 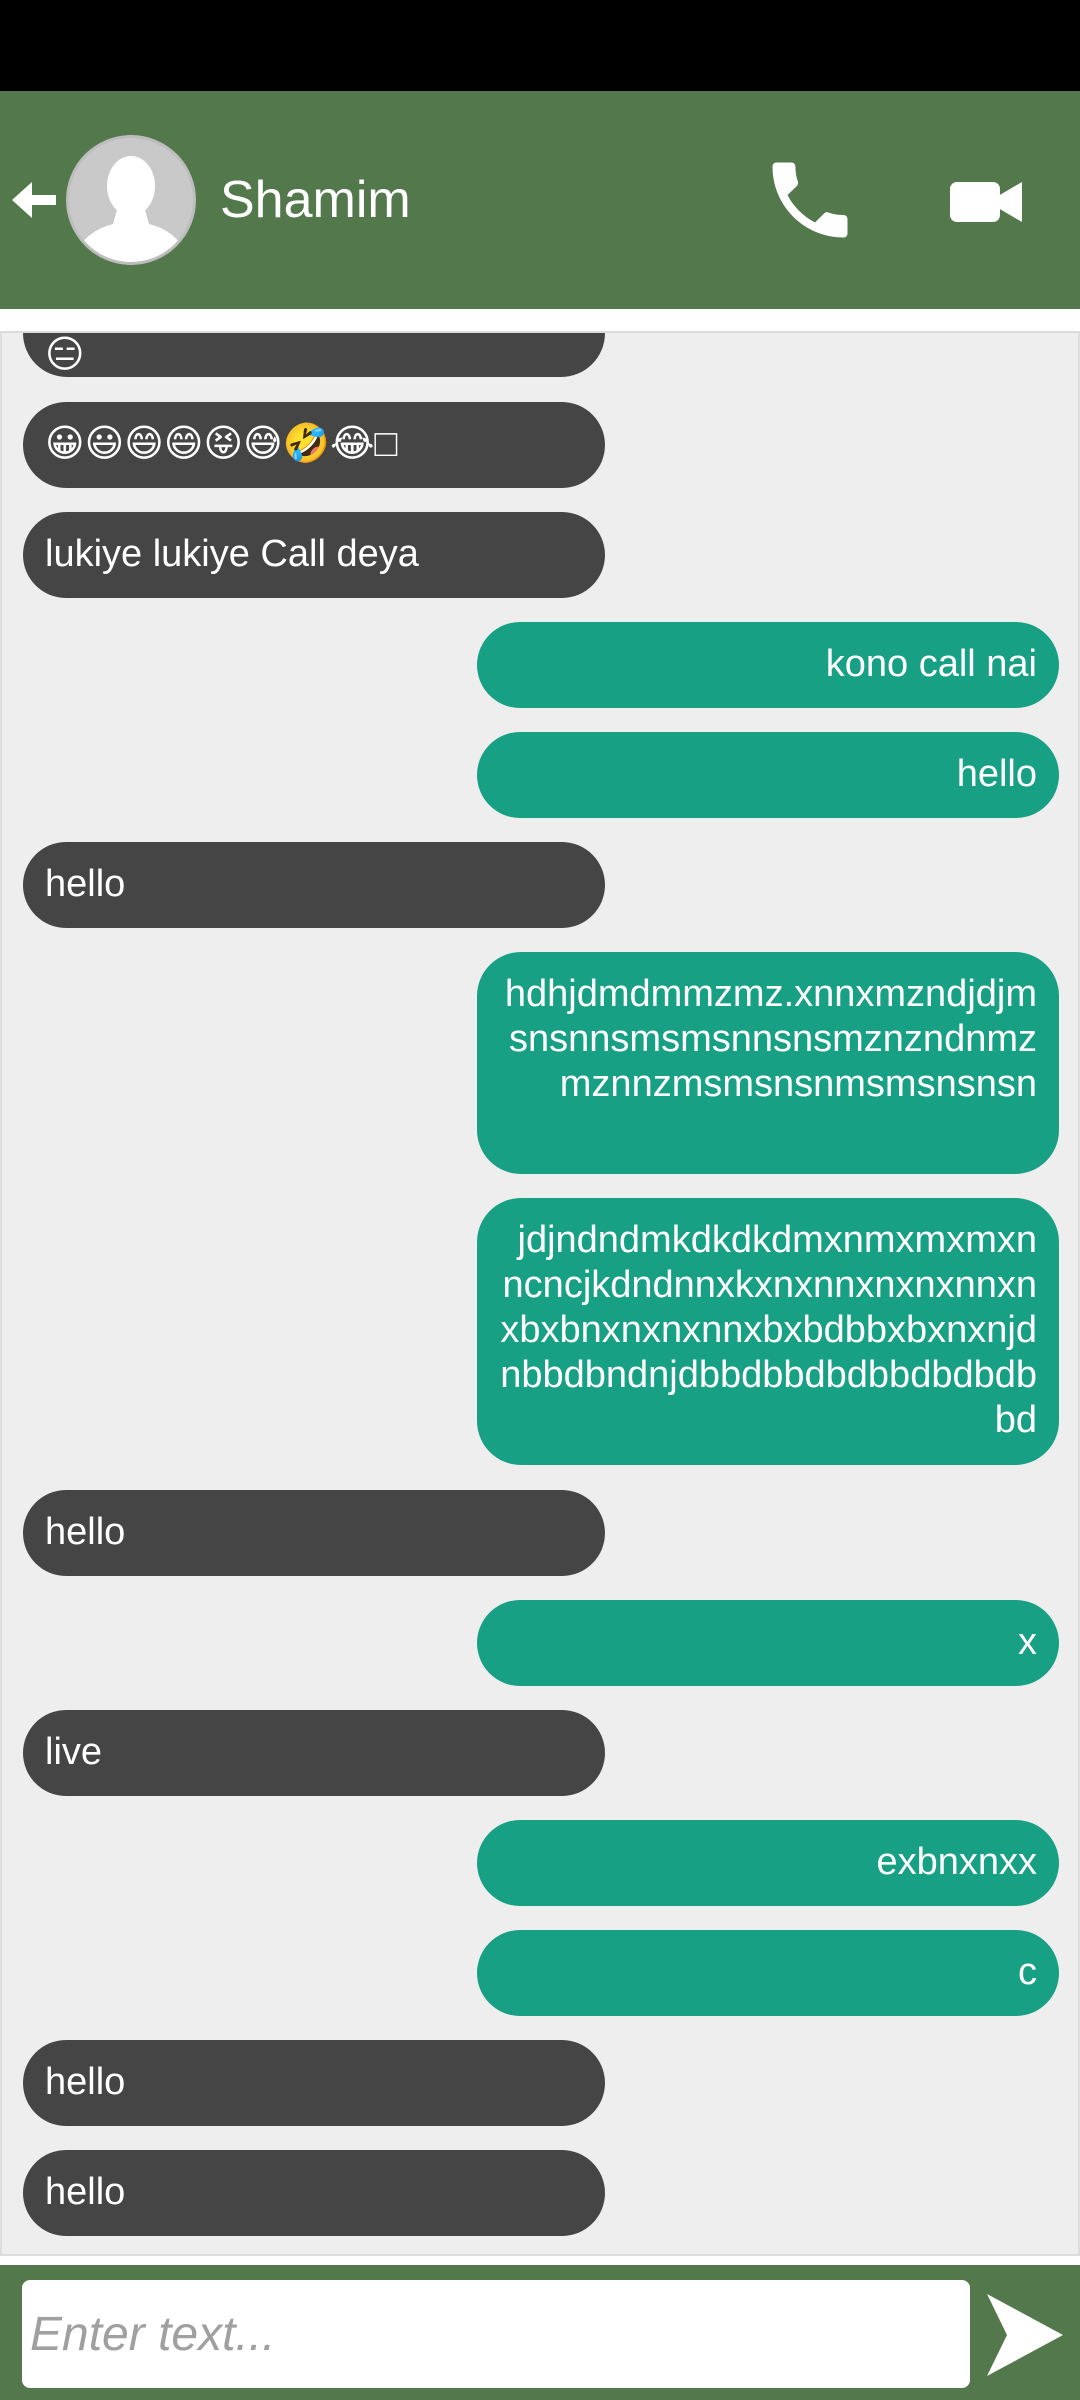 I want to click on message-received: 😑, so click(x=314, y=355).